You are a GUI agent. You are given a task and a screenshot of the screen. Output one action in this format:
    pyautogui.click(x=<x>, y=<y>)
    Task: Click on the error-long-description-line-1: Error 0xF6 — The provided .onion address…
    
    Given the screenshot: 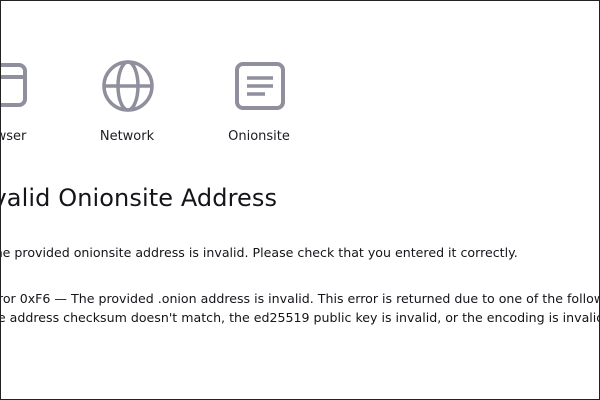 What is the action you would take?
    pyautogui.click(x=300, y=298)
    